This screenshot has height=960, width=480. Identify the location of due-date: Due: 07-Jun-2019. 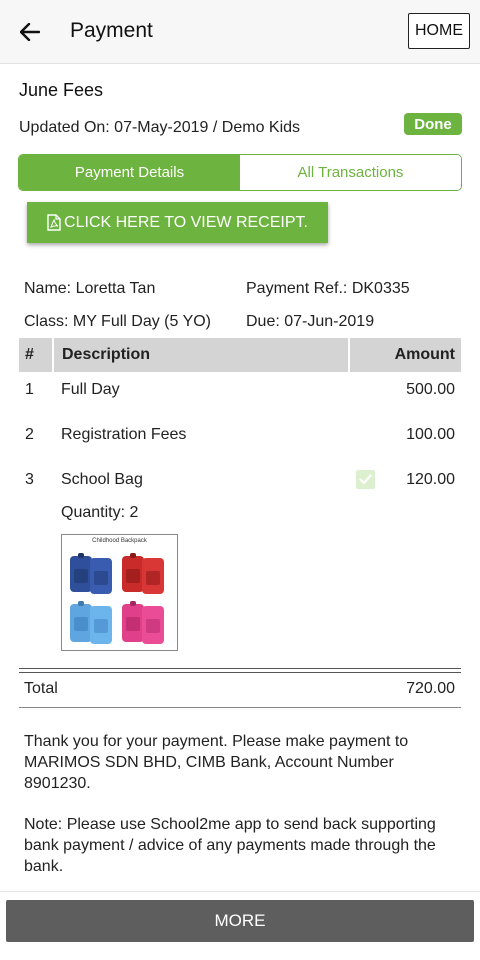
(310, 321).